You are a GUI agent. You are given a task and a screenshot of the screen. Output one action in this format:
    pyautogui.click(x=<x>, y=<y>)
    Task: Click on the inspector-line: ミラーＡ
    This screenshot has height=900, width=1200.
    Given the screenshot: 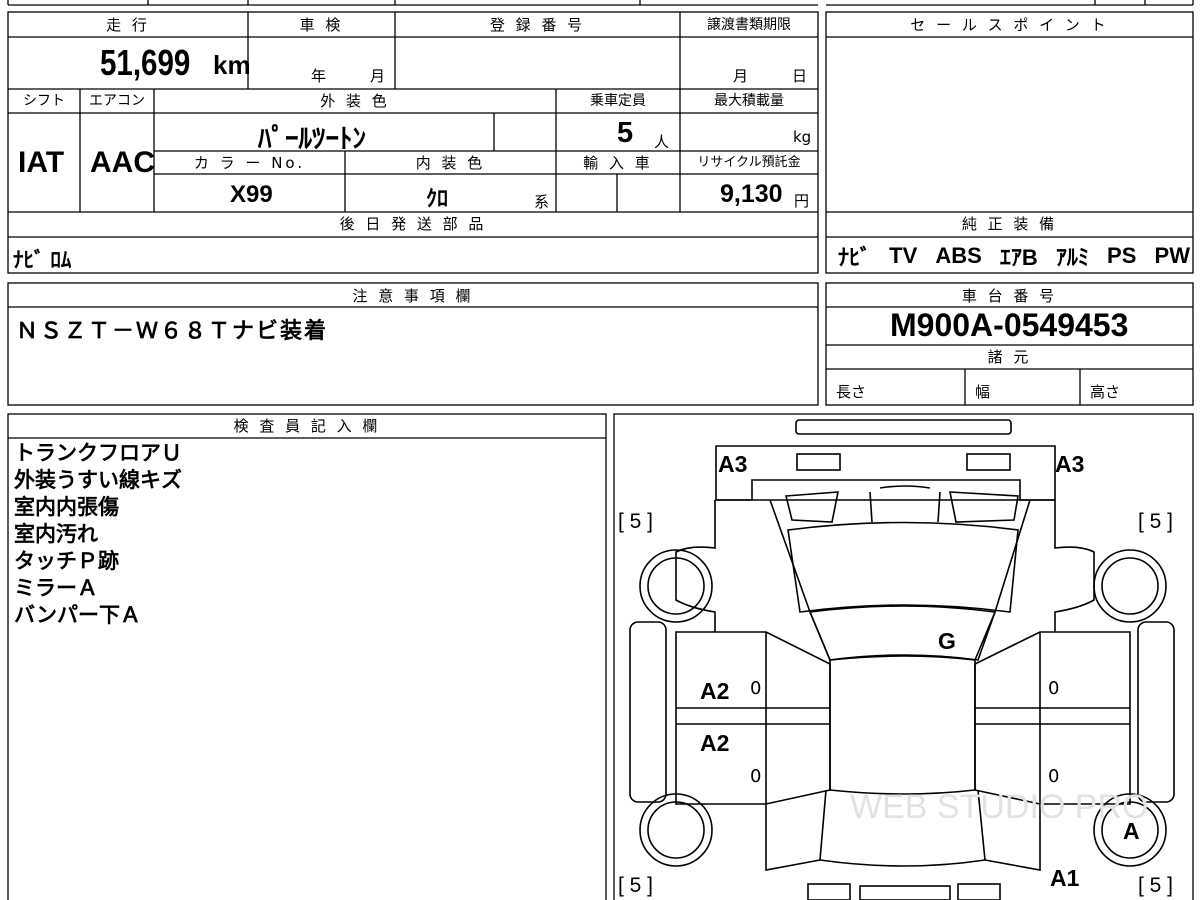 What is the action you would take?
    pyautogui.click(x=56, y=588)
    